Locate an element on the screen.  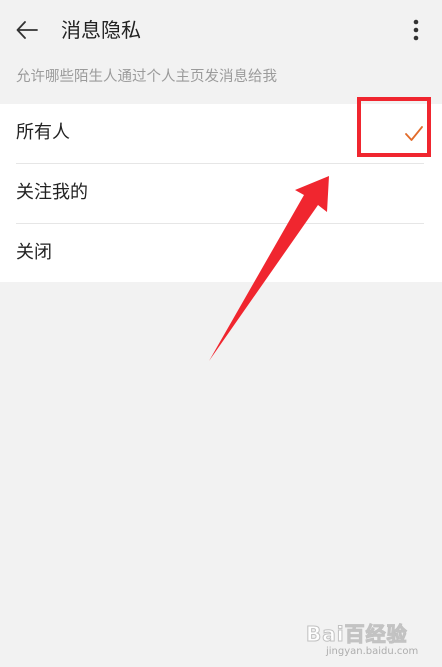
page-title: 消息隐私 is located at coordinates (101, 30).